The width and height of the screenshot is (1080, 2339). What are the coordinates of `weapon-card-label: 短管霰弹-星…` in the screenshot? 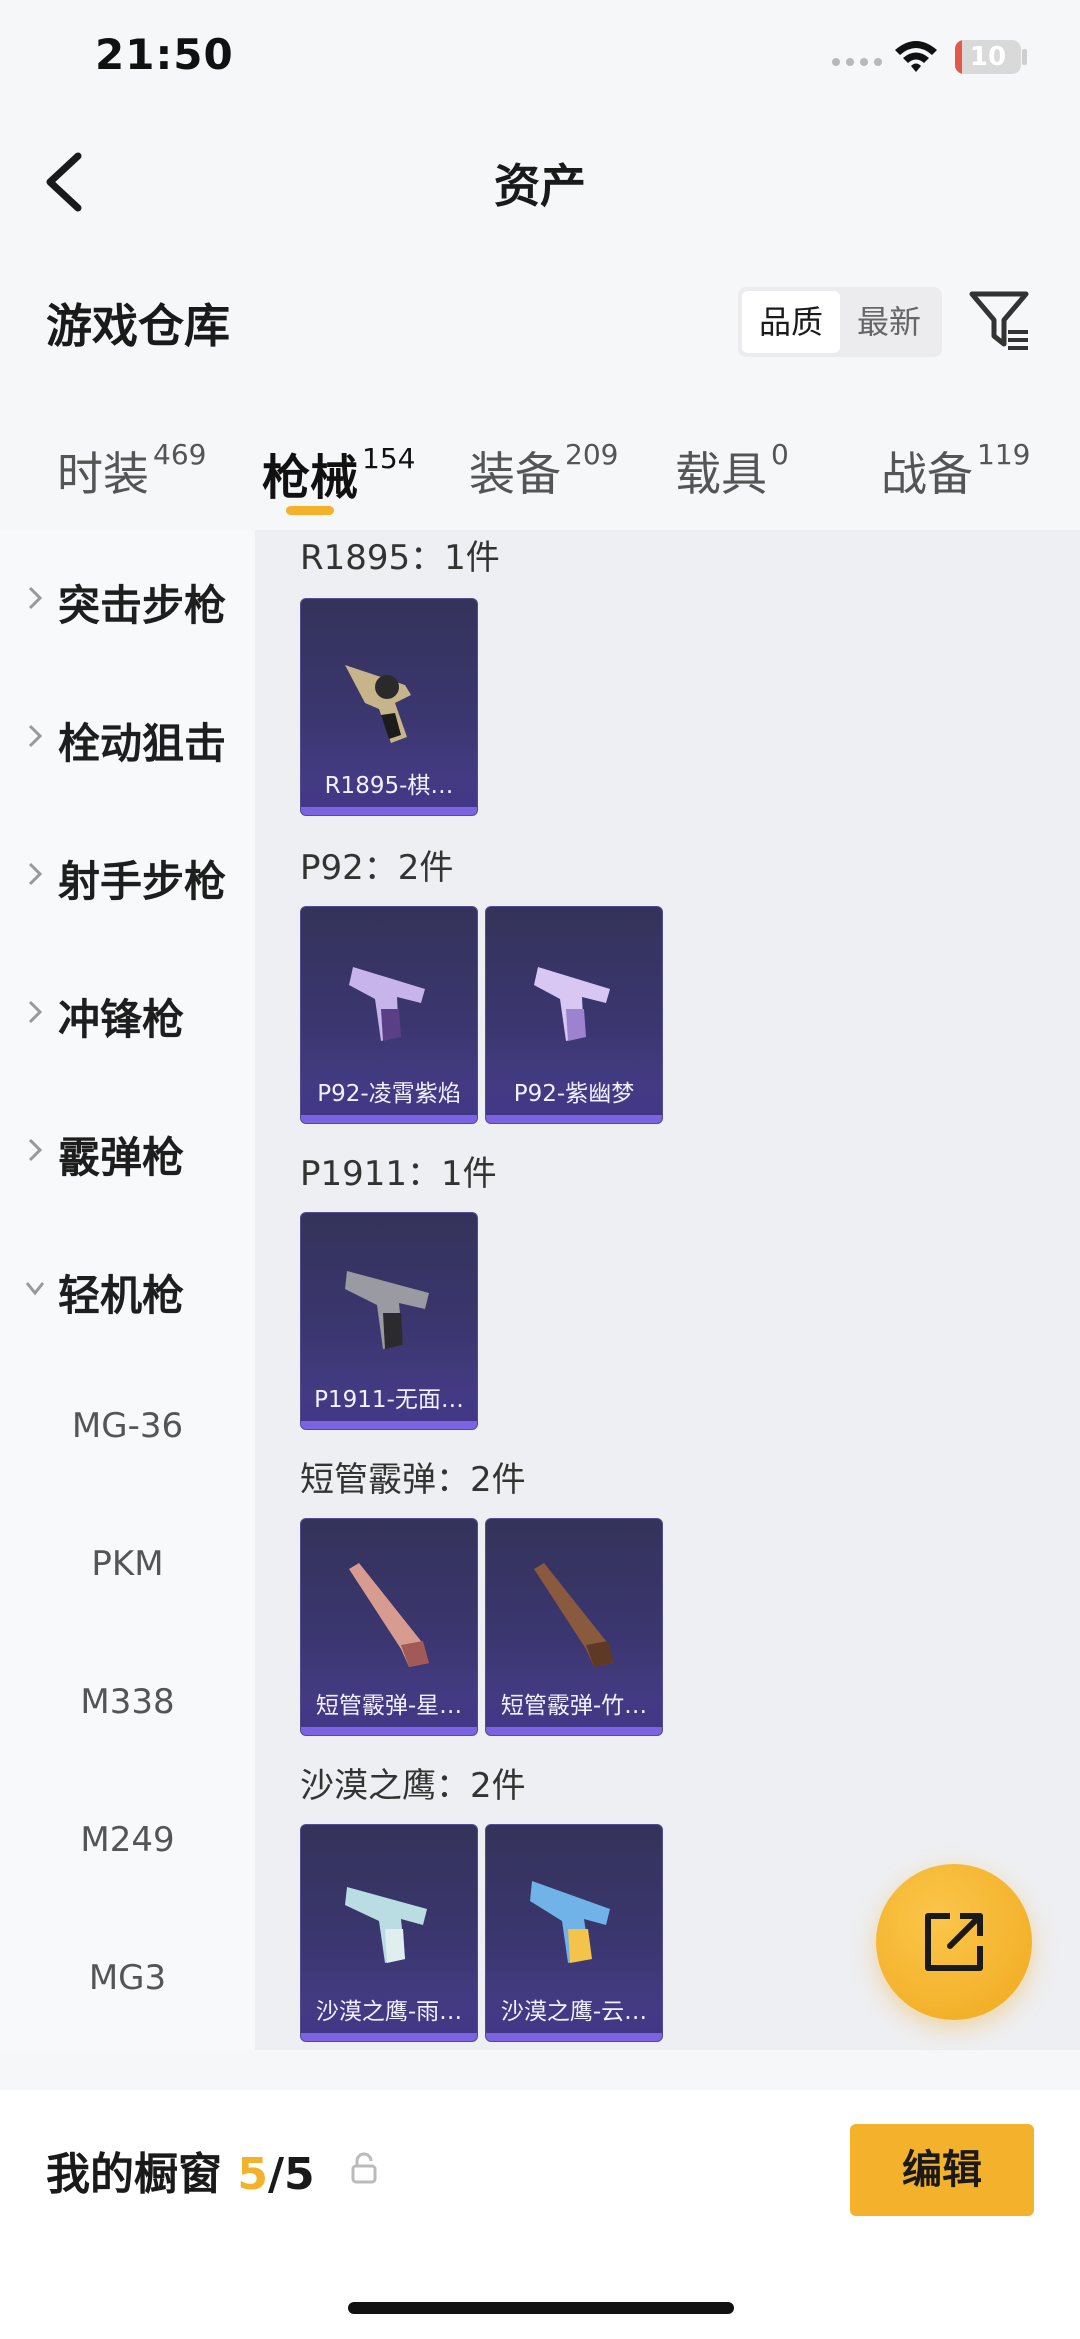 It's located at (389, 1706).